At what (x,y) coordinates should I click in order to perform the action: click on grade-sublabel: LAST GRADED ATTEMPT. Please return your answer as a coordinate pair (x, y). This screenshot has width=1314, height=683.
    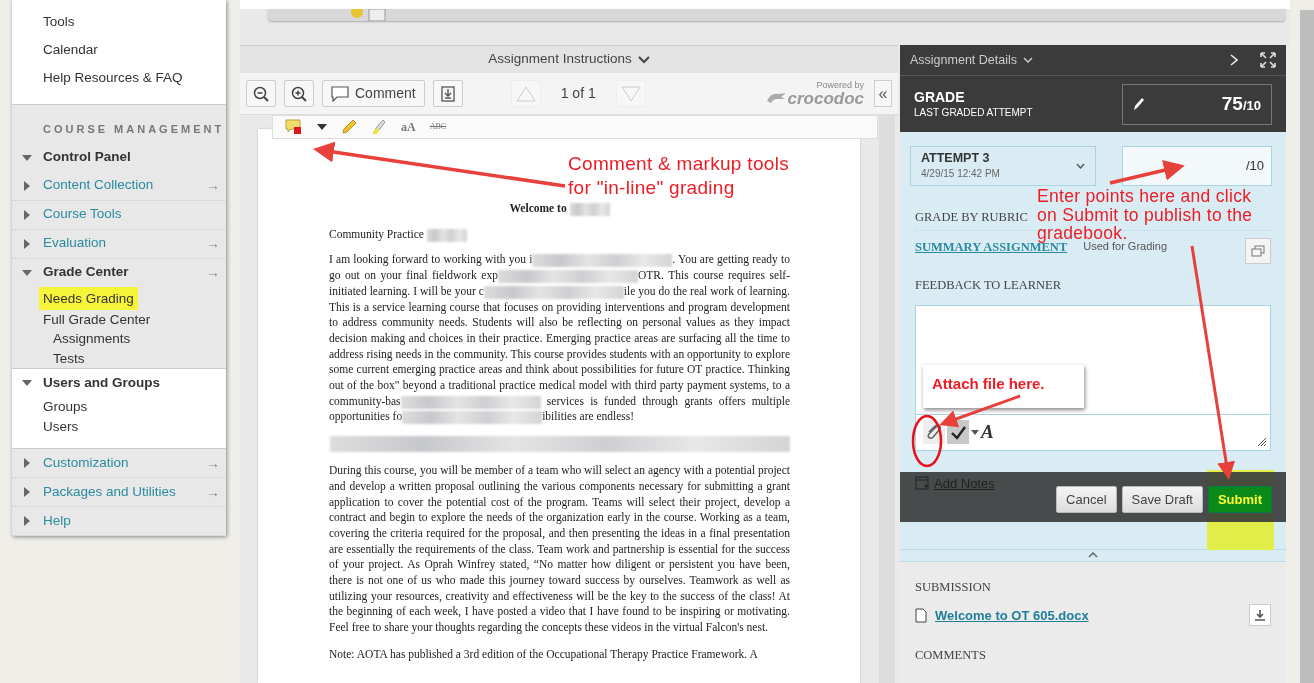
    Looking at the image, I should click on (973, 112).